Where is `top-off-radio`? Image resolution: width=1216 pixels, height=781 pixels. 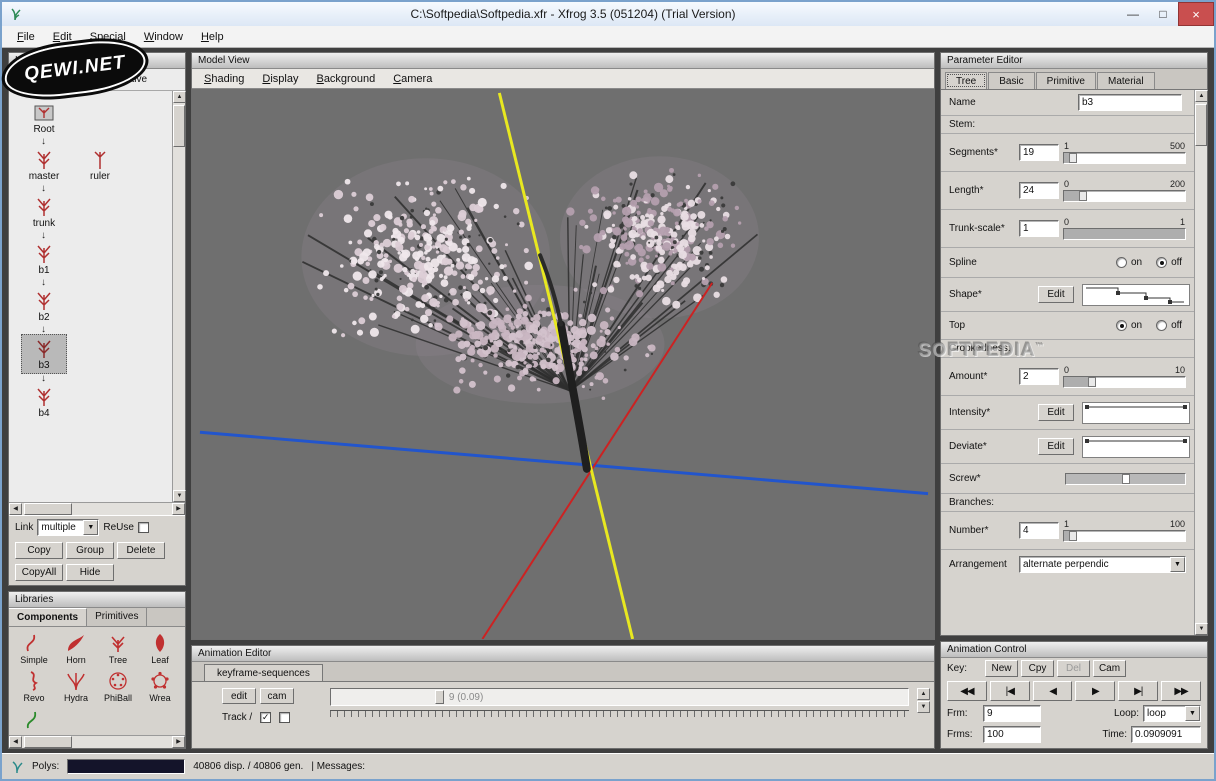
top-off-radio is located at coordinates (1162, 325).